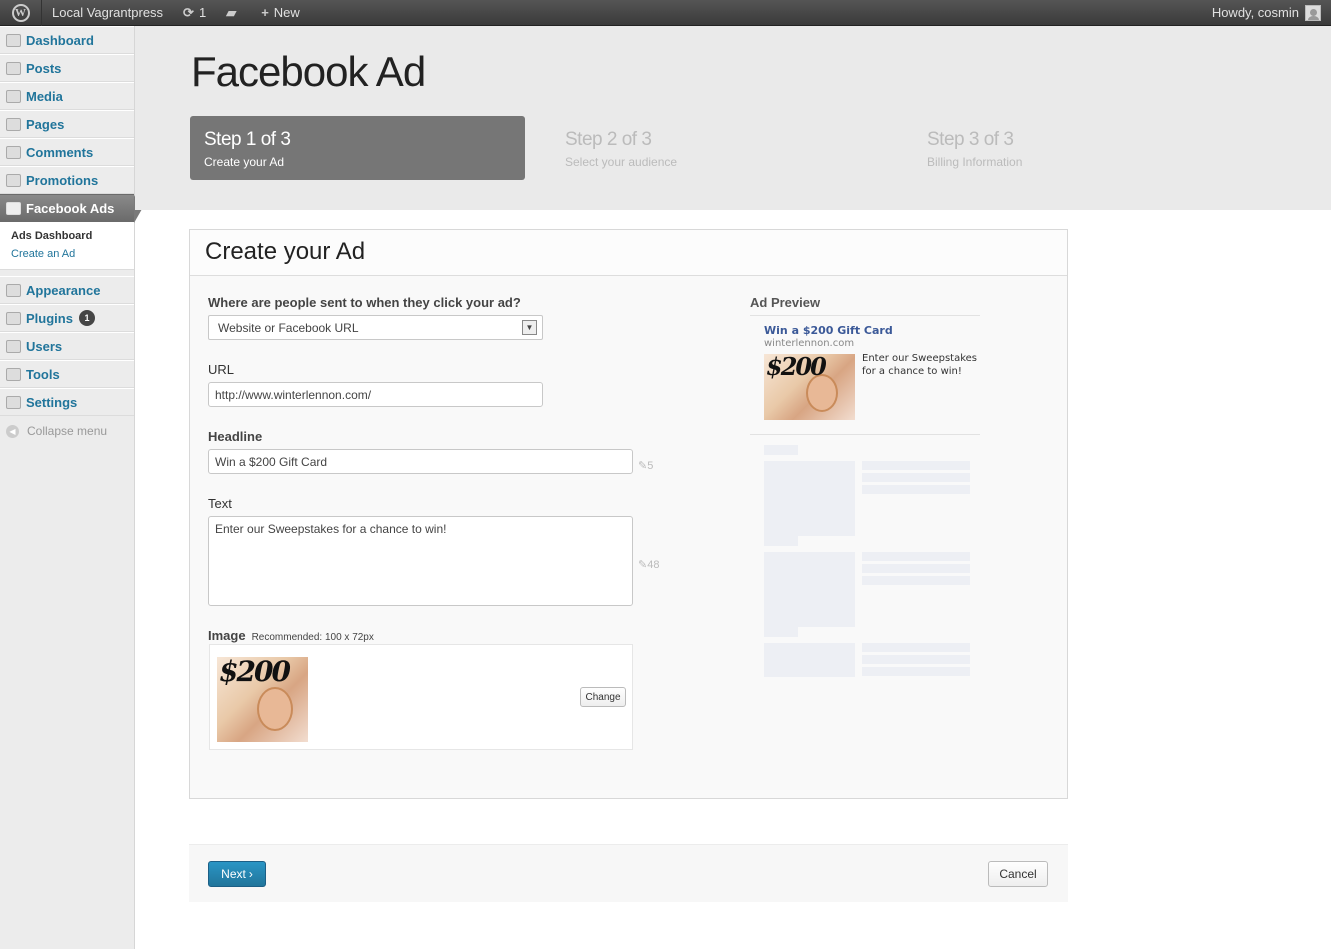 The width and height of the screenshot is (1331, 949). Describe the element at coordinates (255, 672) in the screenshot. I see `ad-image-text: $200` at that location.